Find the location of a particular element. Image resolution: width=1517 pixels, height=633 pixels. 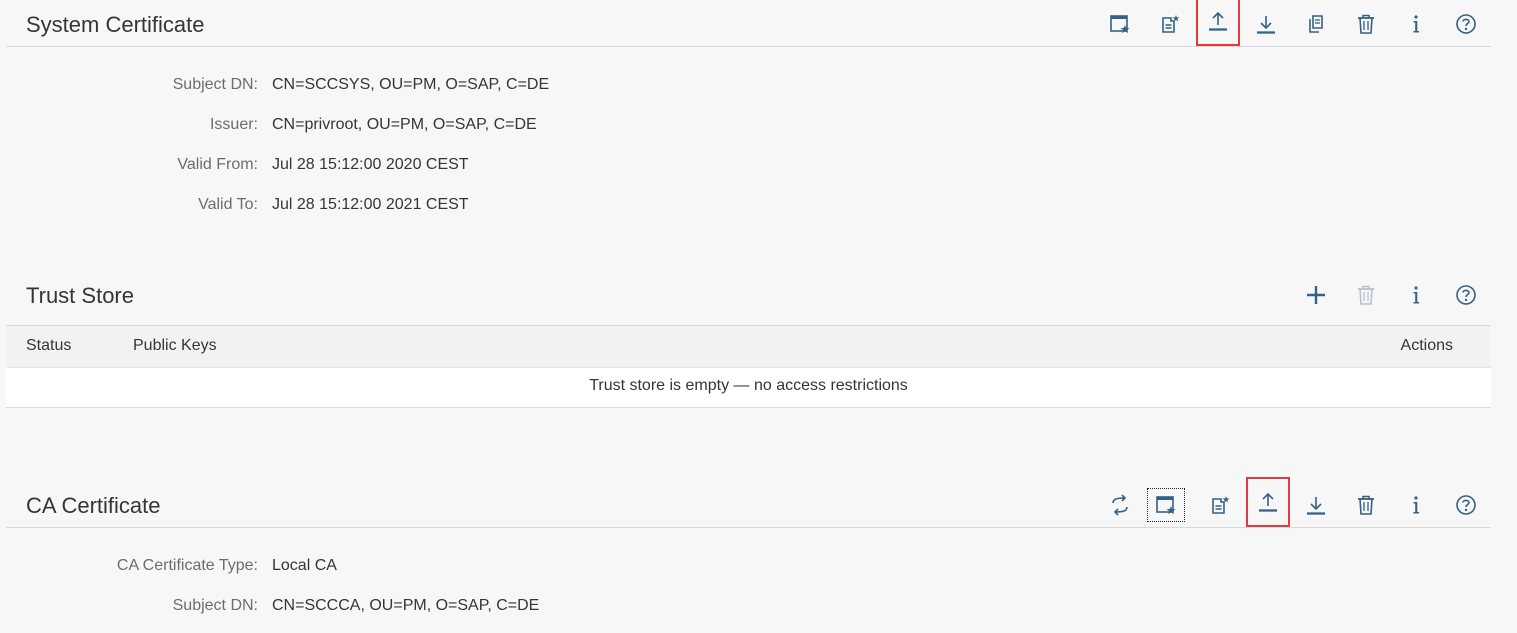

table-header: Status Public Keys Actions is located at coordinates (748, 346).